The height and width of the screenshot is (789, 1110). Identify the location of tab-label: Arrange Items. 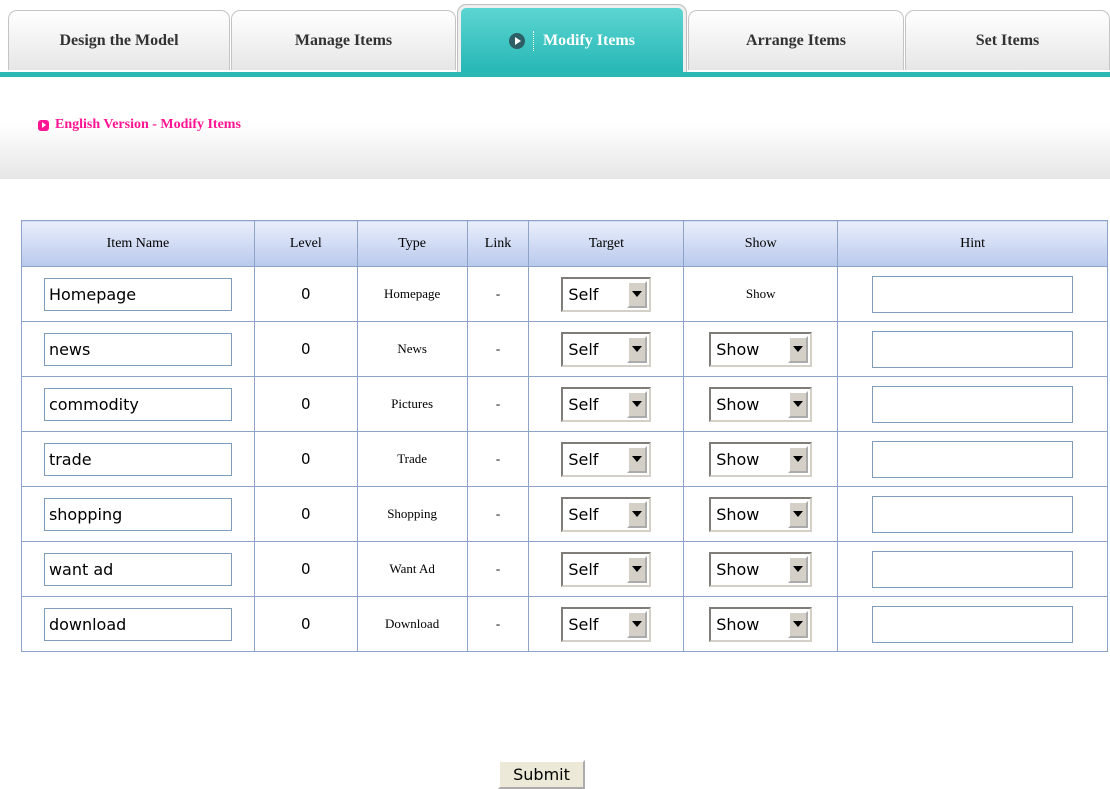
(796, 40).